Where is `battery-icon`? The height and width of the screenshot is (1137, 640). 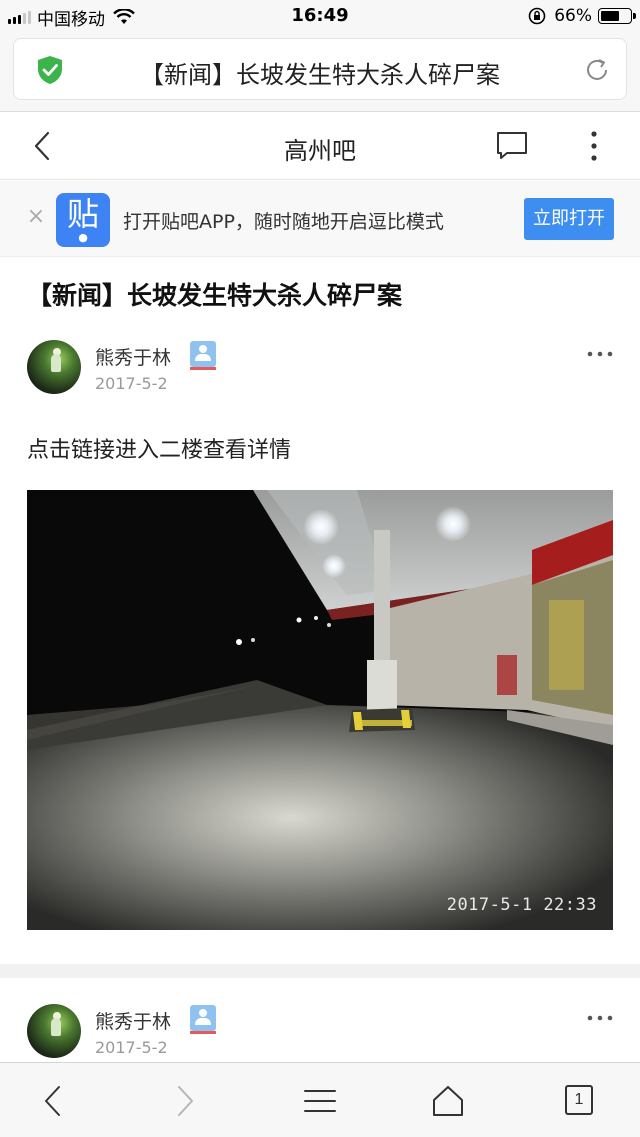 battery-icon is located at coordinates (617, 16).